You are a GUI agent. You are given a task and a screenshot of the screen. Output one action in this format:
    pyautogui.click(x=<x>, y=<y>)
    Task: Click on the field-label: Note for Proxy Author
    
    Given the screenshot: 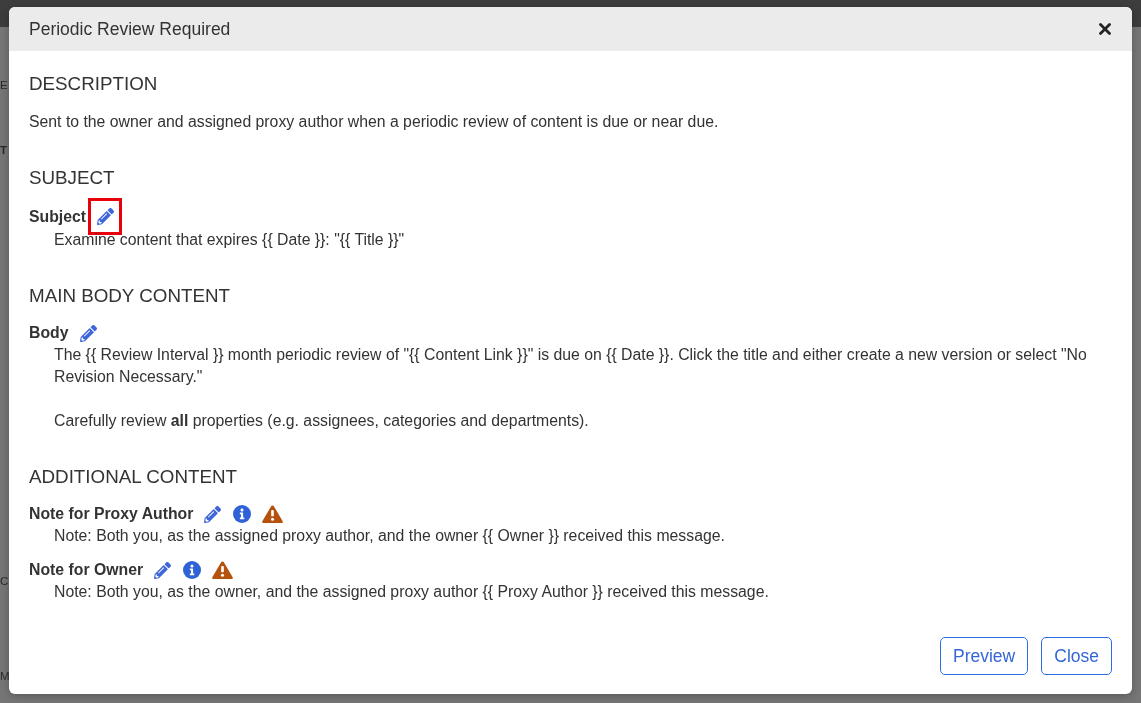 What is the action you would take?
    pyautogui.click(x=111, y=514)
    